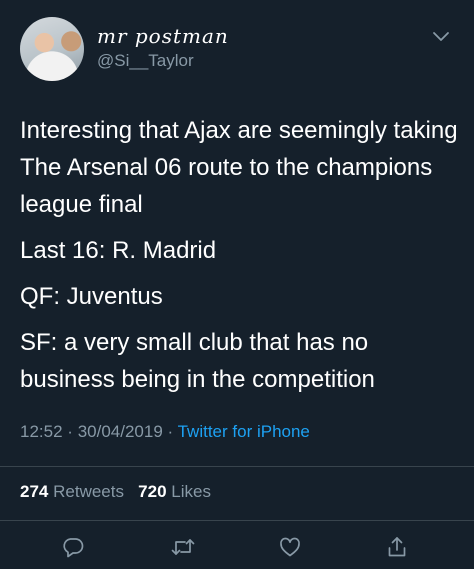 This screenshot has height=569, width=474. I want to click on author-handle: @Si__Taylor, so click(145, 61).